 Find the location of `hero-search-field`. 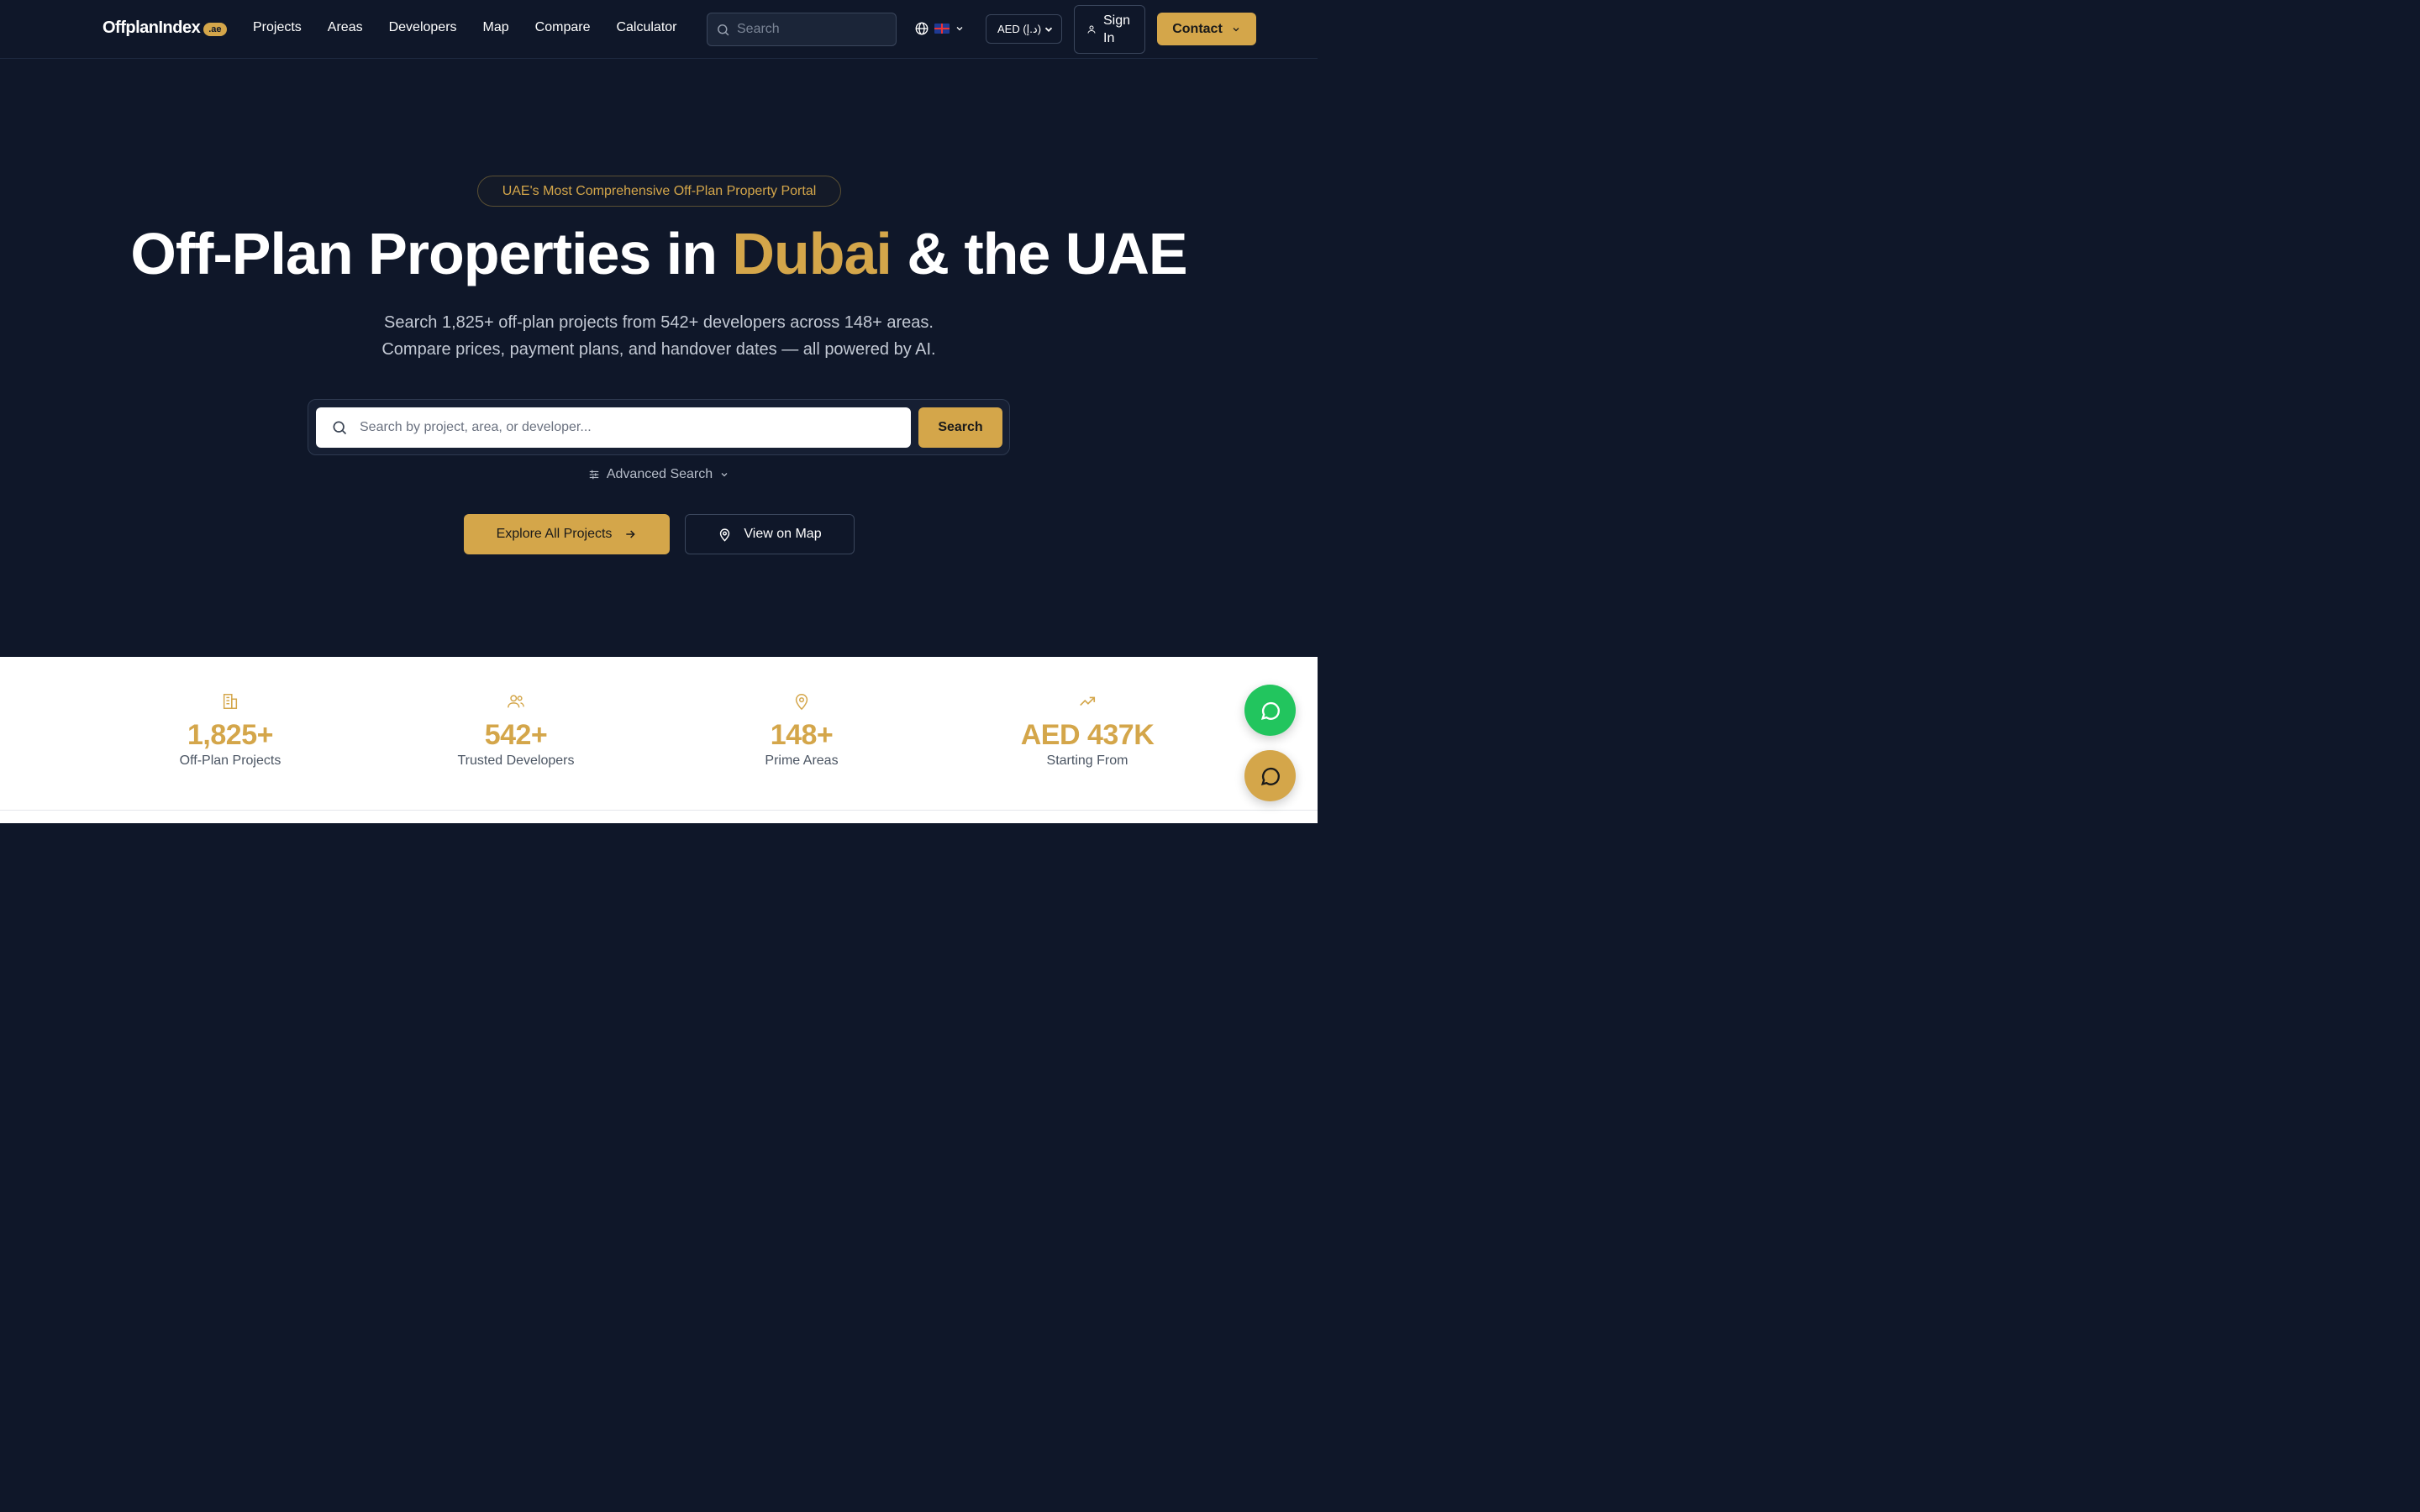

hero-search-field is located at coordinates (613, 427).